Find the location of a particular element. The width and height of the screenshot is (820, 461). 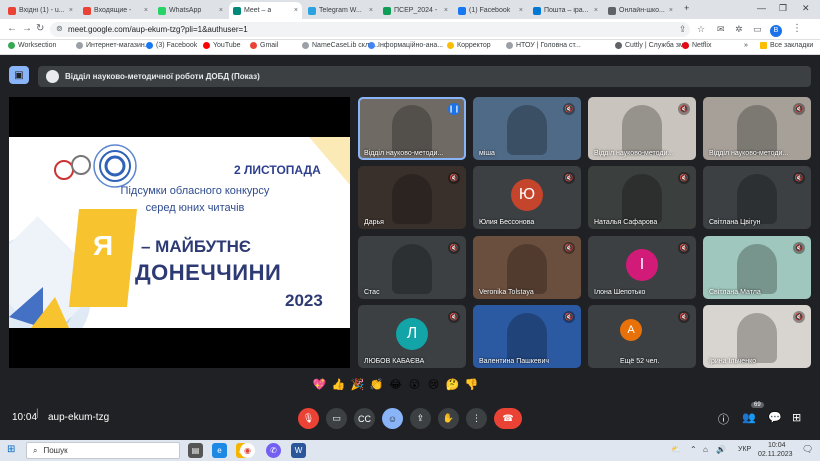

profile-avatar-icon: B is located at coordinates (776, 30).